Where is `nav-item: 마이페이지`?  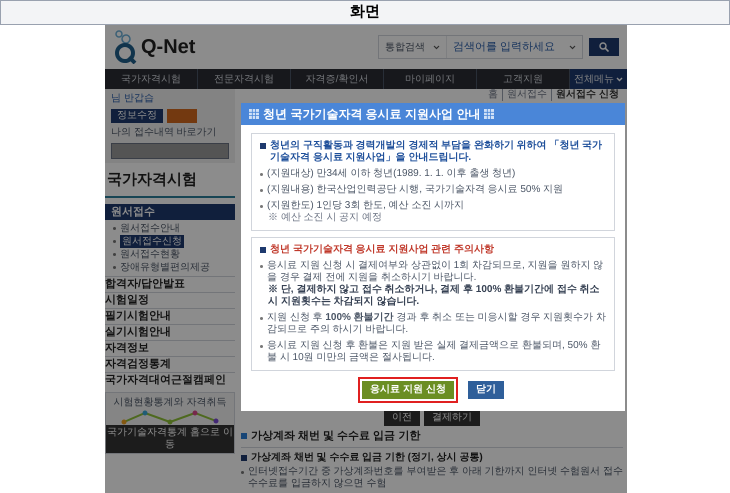
nav-item: 마이페이지 is located at coordinates (430, 79).